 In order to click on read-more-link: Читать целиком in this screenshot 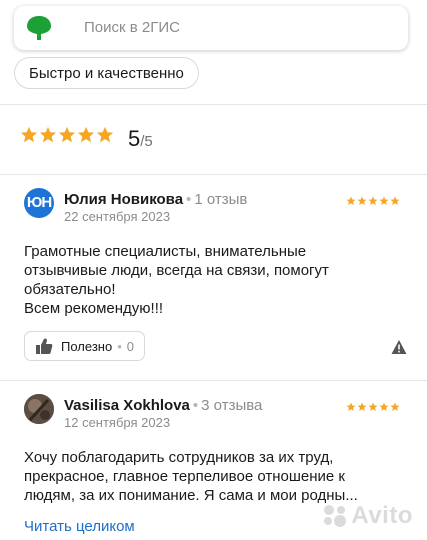, I will do `click(79, 526)`.